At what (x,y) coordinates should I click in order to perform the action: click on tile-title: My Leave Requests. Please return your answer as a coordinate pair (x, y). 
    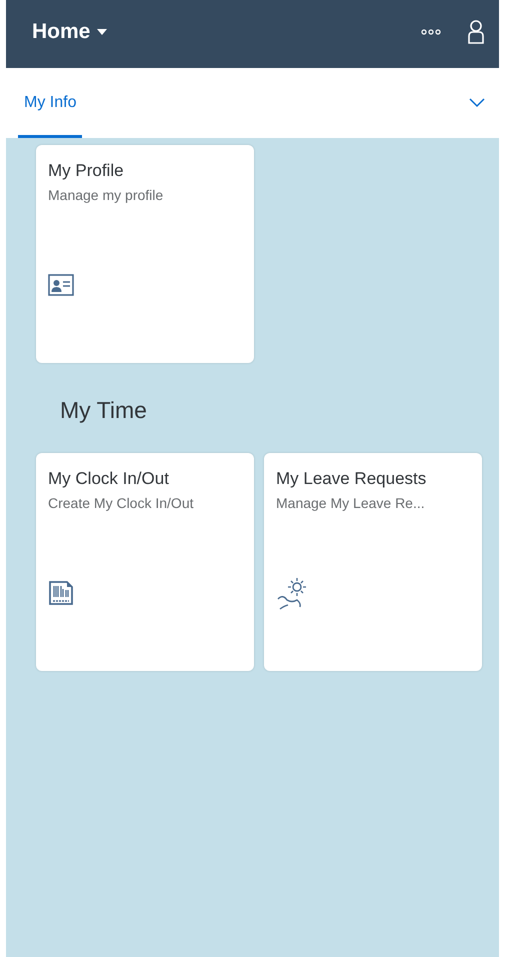
    Looking at the image, I should click on (352, 479).